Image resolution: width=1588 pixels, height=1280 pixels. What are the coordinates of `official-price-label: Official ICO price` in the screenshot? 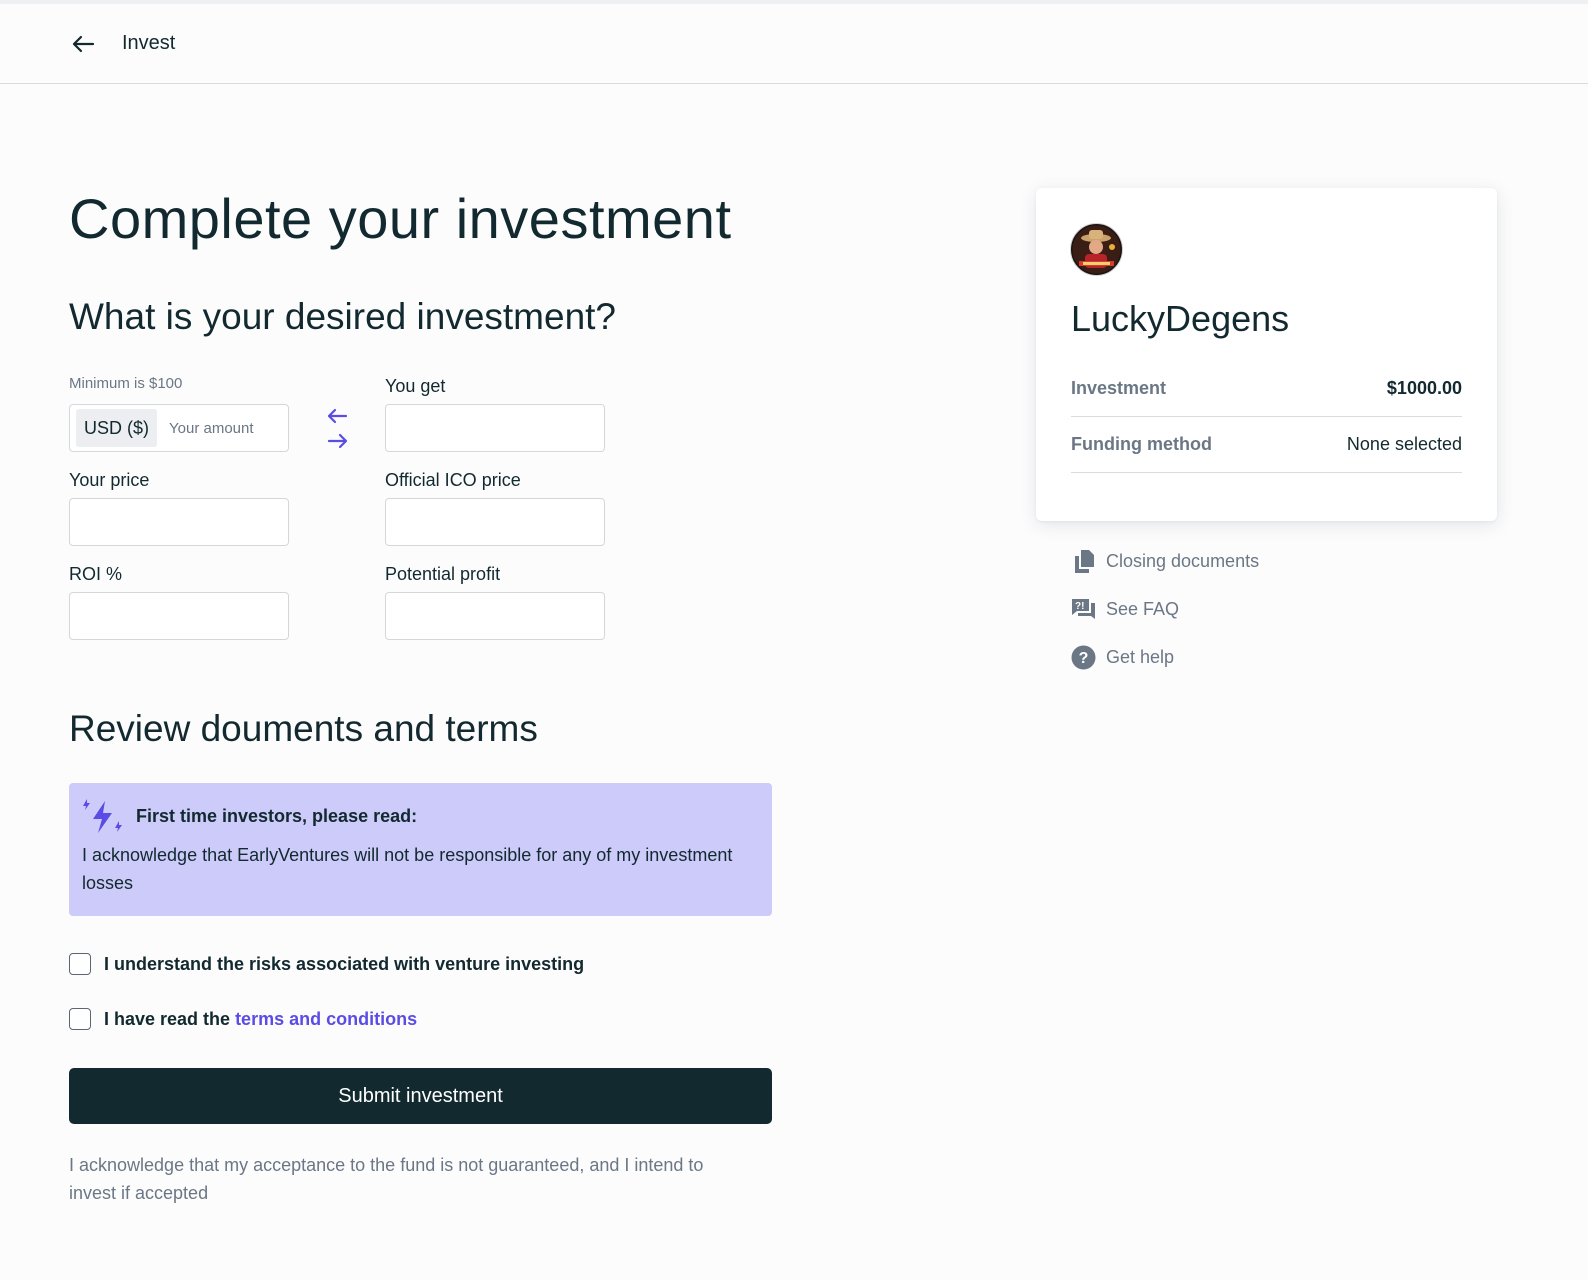 It's located at (453, 480).